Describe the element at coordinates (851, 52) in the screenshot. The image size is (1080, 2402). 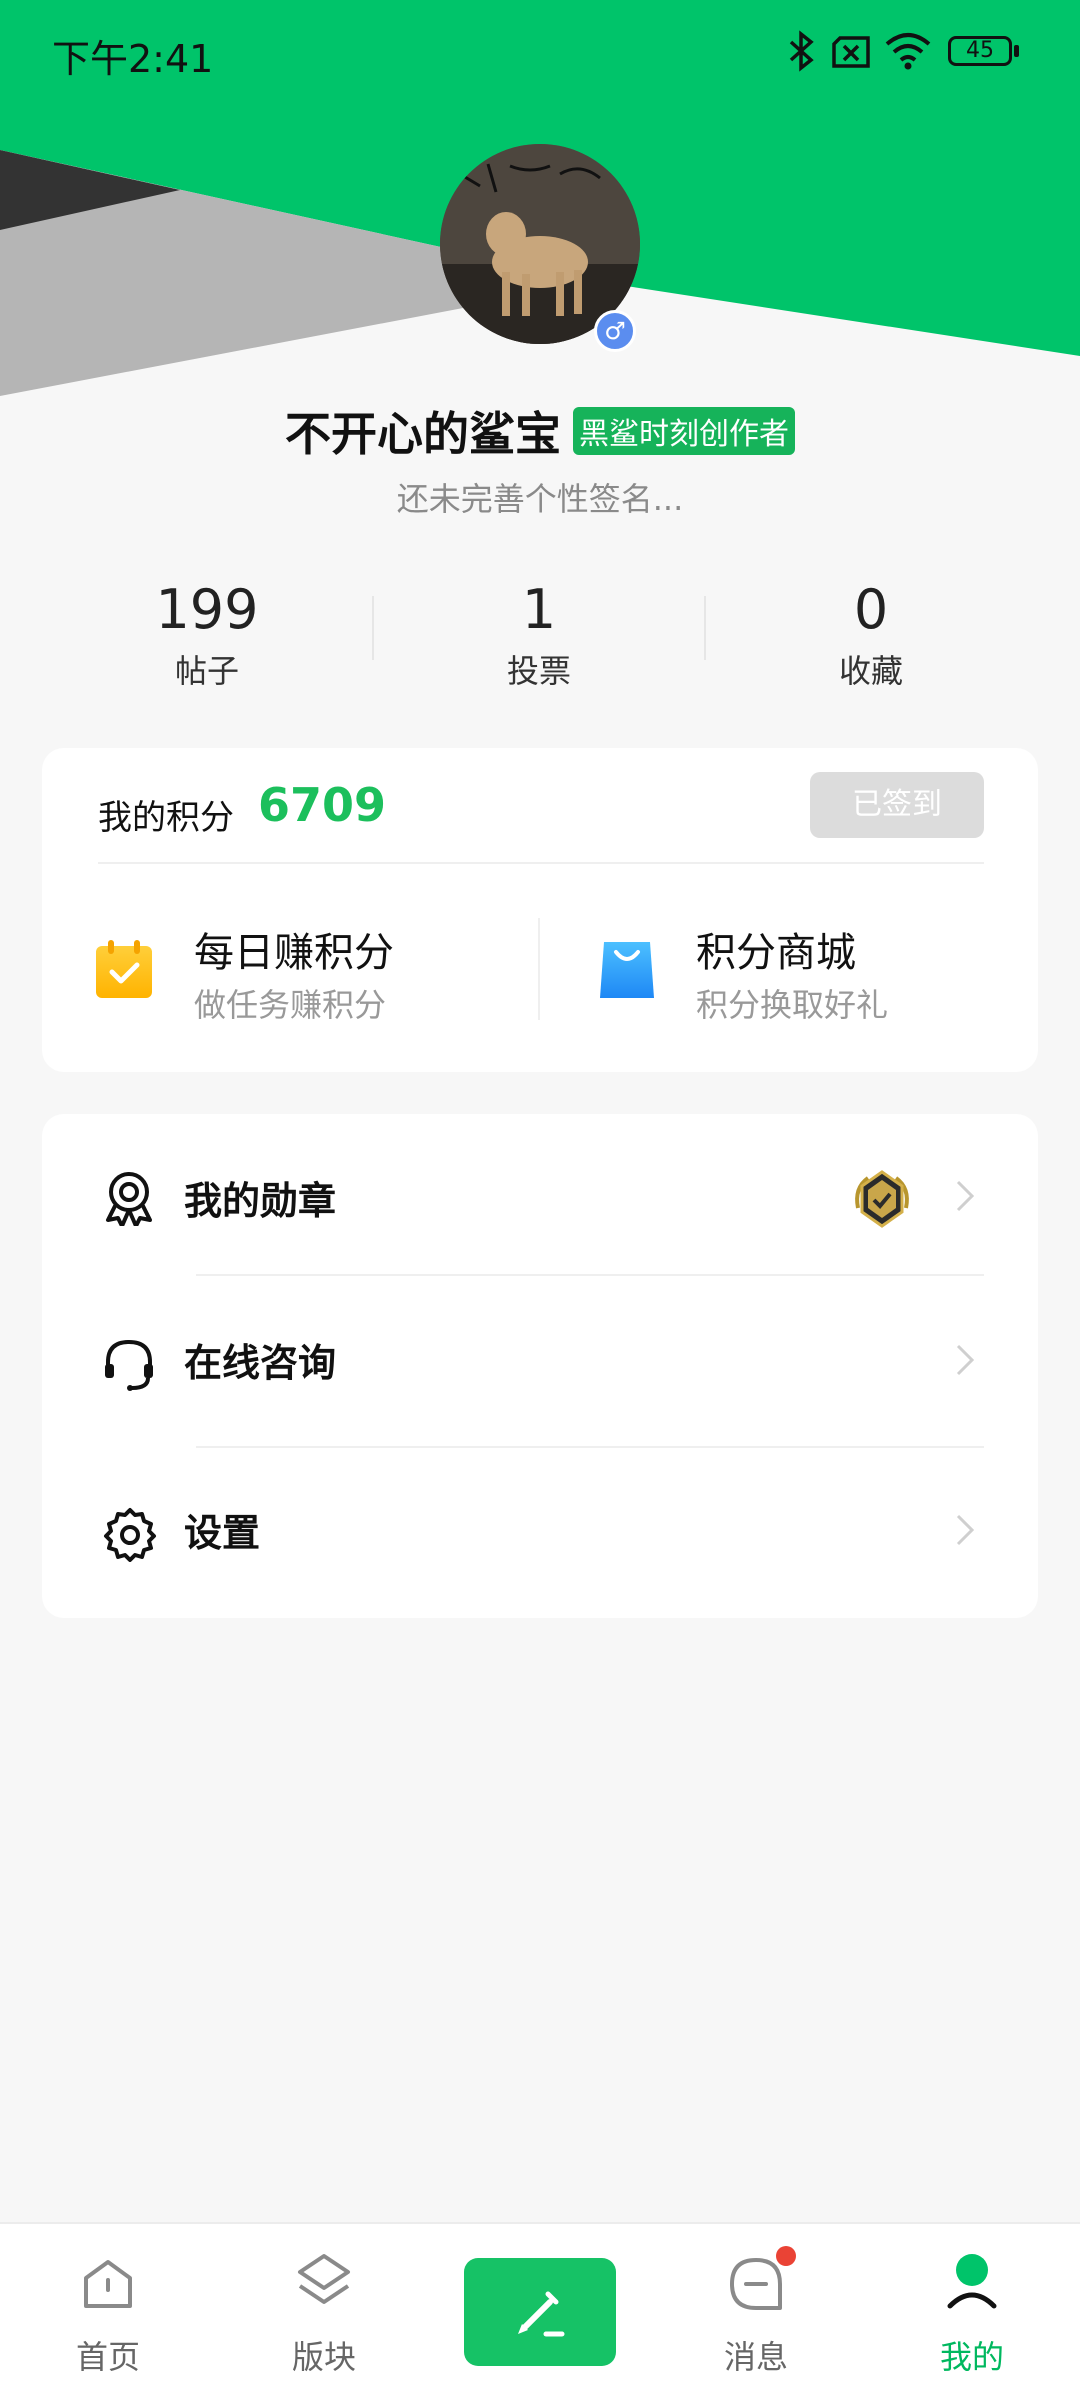
I see `sim-disabled-icon` at that location.